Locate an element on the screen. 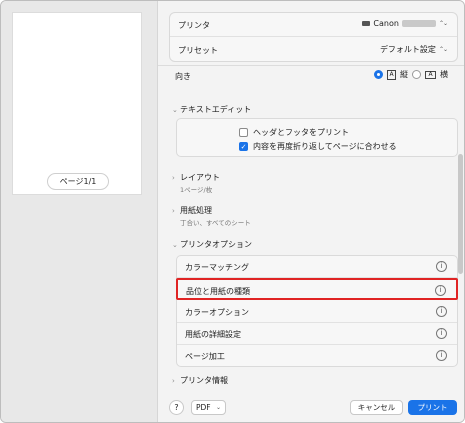  layout-subtitle: 1ページ/枚 is located at coordinates (196, 190).